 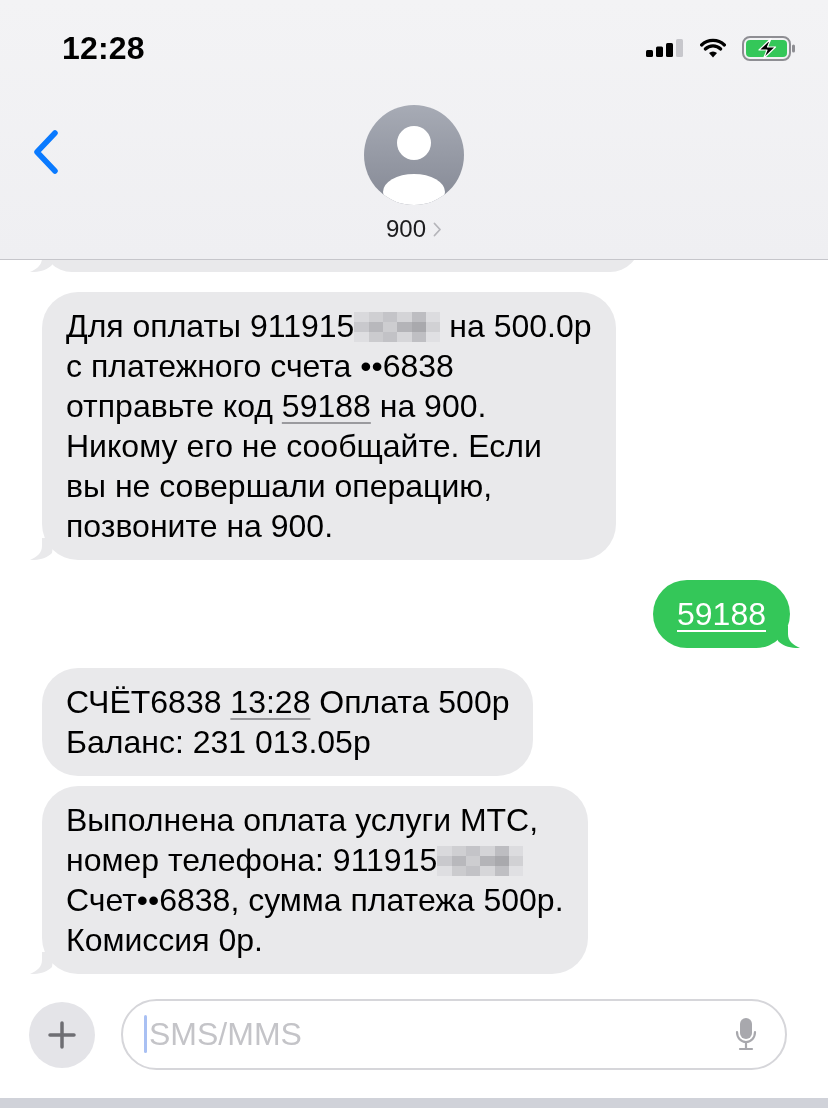 I want to click on message-text: Для оплаты 911915 на 500.0р с платежного счета ••6838 отправьте код 59188 на 900. Никому его не сообщайте. Если вы не совершали операцию, позвоните на 900., so click(x=329, y=426).